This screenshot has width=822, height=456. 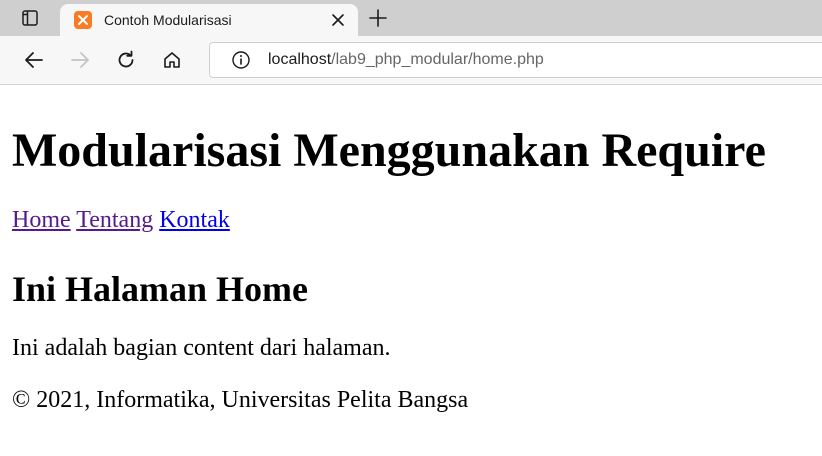 What do you see at coordinates (168, 20) in the screenshot?
I see `tab-title: Contoh Modularisasi` at bounding box center [168, 20].